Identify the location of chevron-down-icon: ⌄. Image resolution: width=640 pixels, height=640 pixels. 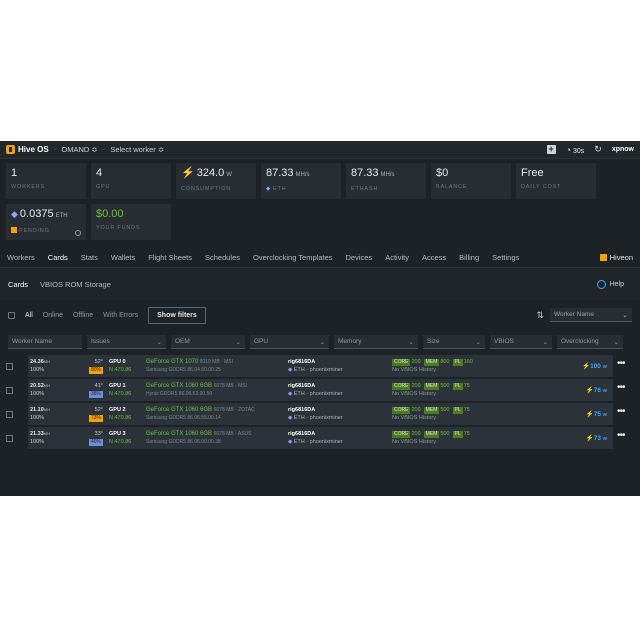
(545, 342).